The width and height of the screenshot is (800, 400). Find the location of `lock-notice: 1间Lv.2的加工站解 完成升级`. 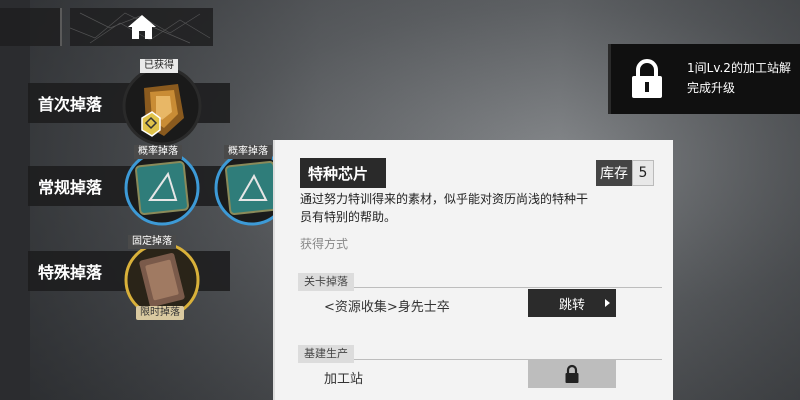

lock-notice: 1间Lv.2的加工站解 完成升级 is located at coordinates (704, 79).